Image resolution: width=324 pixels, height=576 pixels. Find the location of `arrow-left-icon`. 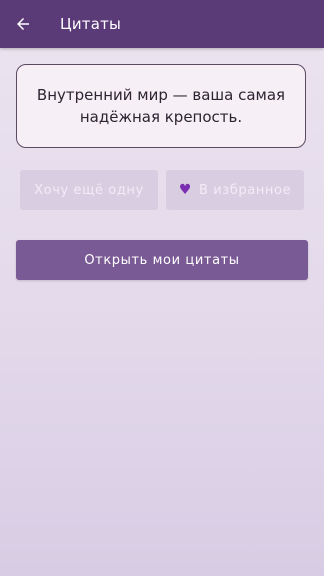

arrow-left-icon is located at coordinates (23, 24).